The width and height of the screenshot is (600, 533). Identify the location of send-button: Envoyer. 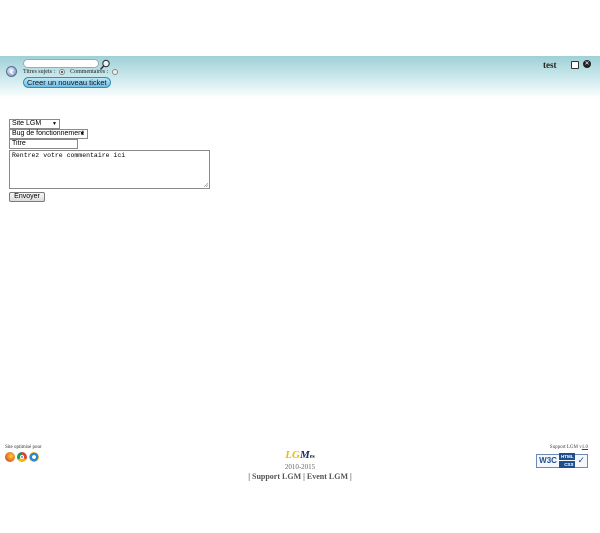
(27, 197).